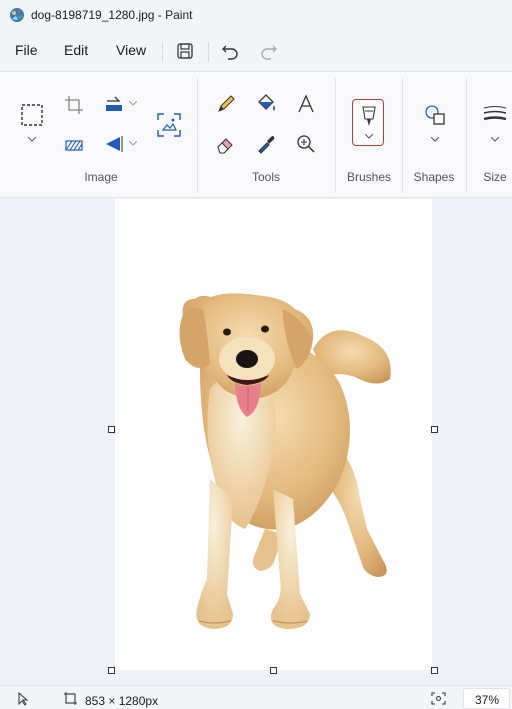 This screenshot has height=709, width=512. I want to click on shapes-icon, so click(435, 115).